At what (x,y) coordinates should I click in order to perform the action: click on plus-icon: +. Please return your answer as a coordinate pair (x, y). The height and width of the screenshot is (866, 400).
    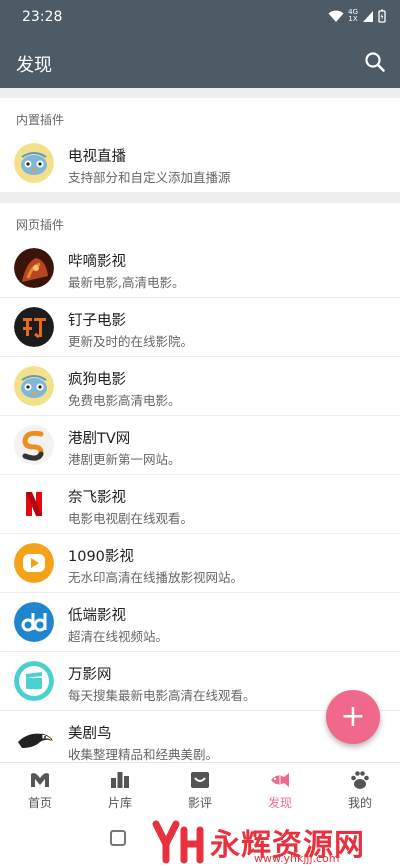
    Looking at the image, I should click on (353, 716).